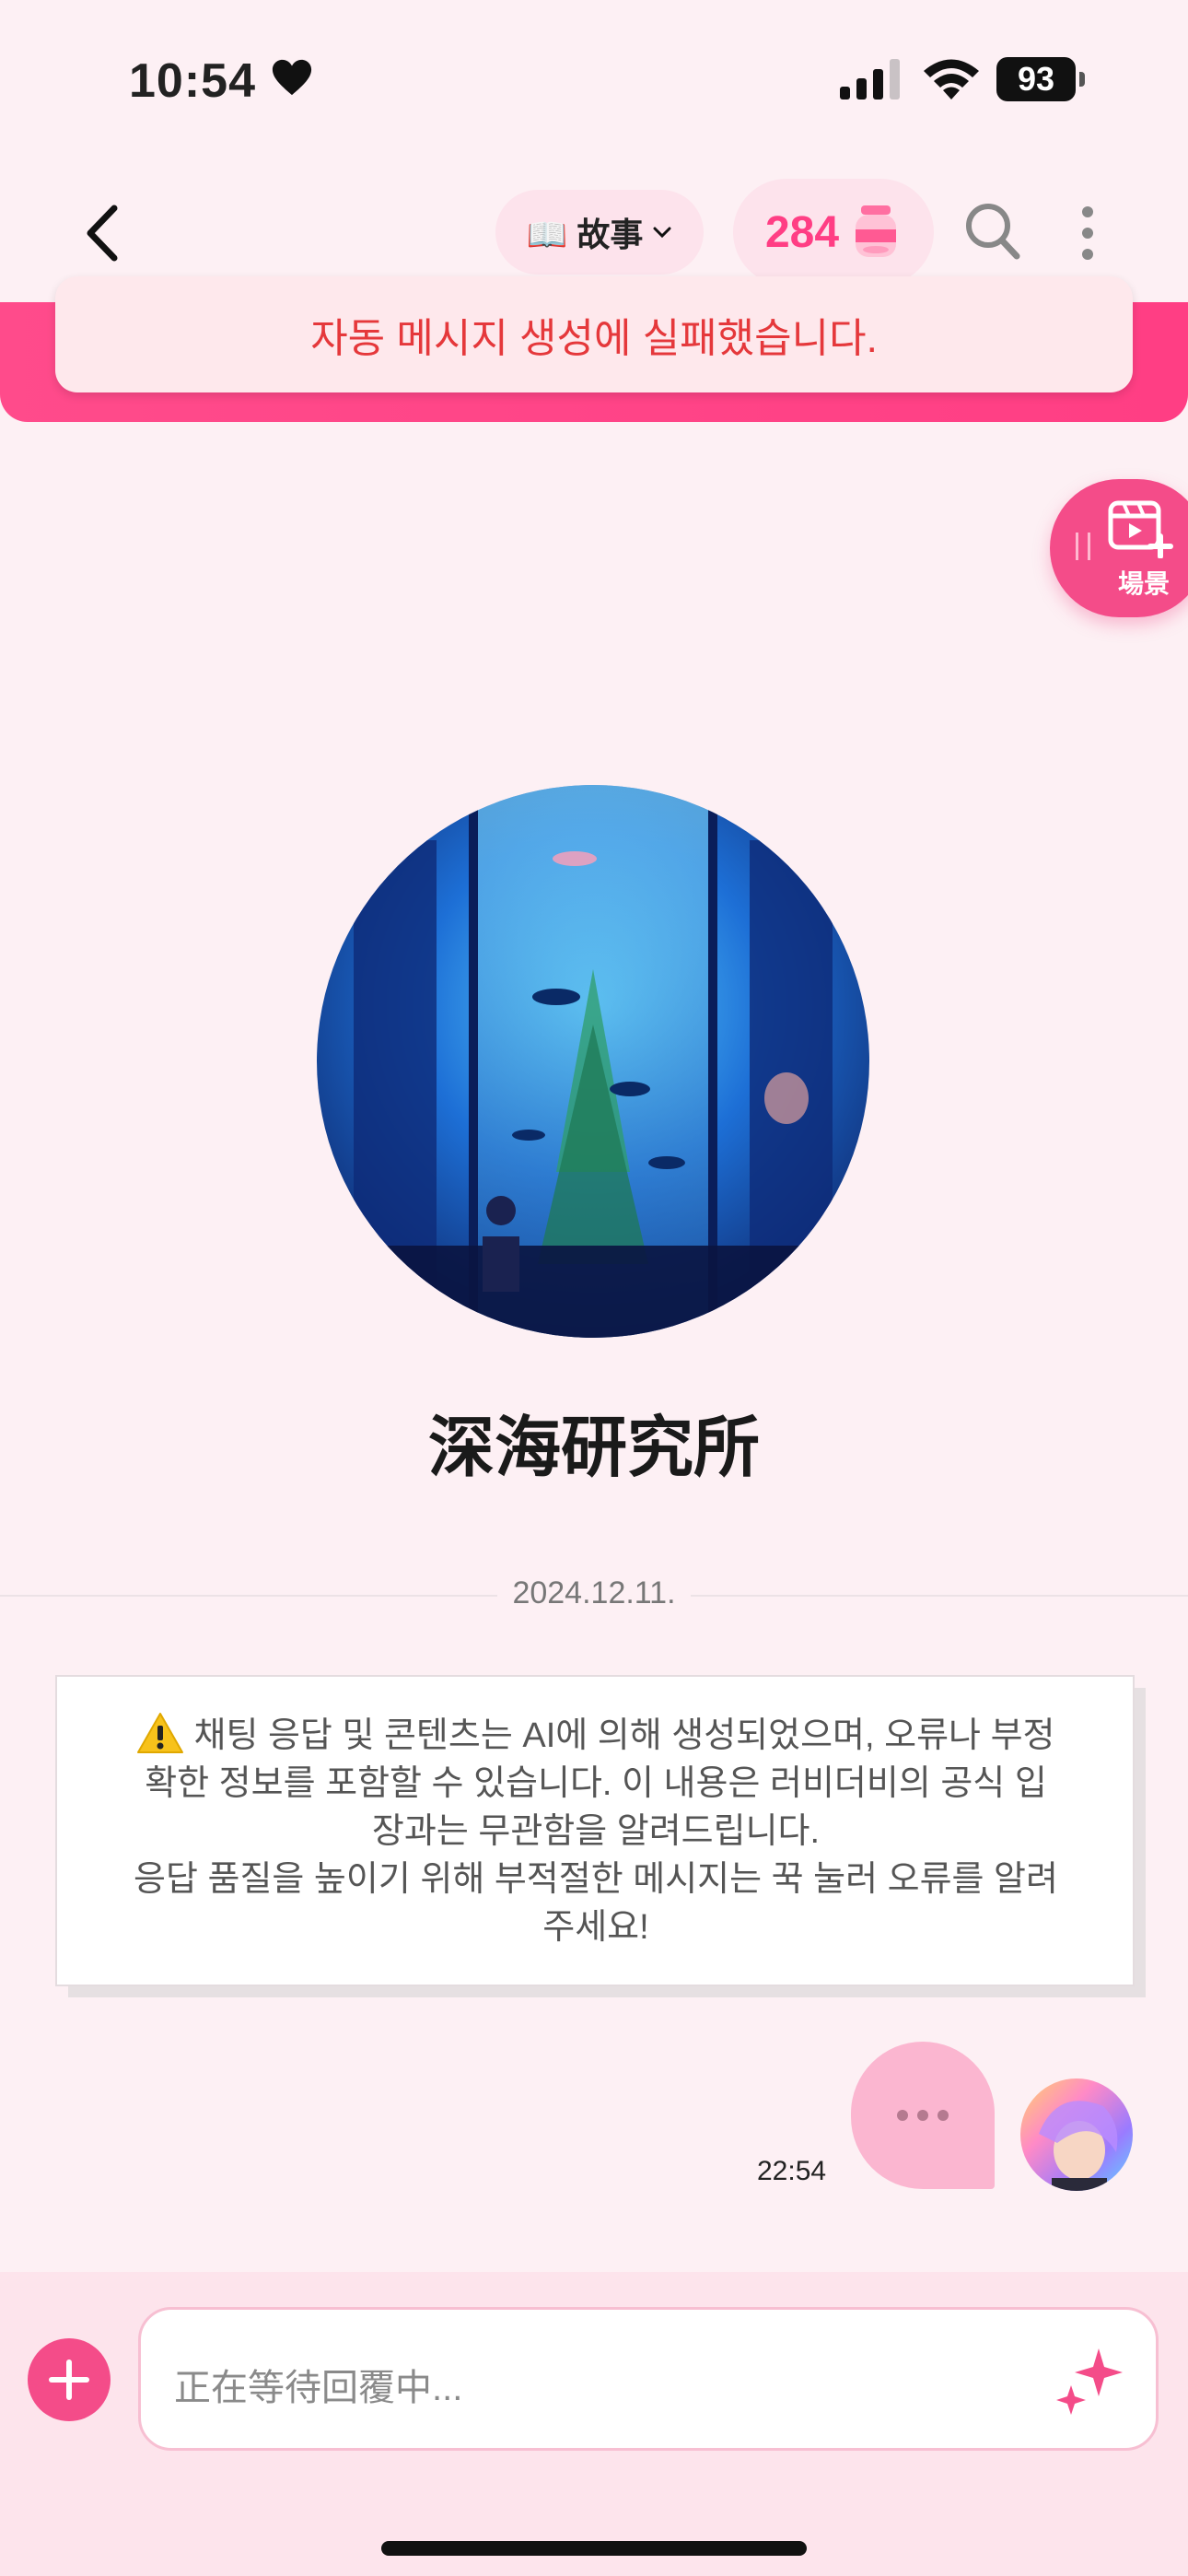 The image size is (1188, 2576). I want to click on notice-line: 확한 정보를 포함할 수 있습니다. 이 내용은 러비더비의 공식 입, so click(596, 1783).